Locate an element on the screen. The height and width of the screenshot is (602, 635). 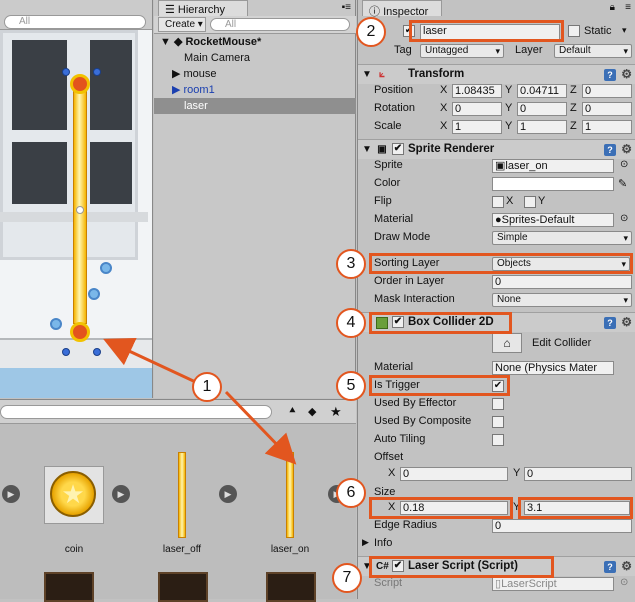
edge-radius-input: 0 is located at coordinates (562, 526).